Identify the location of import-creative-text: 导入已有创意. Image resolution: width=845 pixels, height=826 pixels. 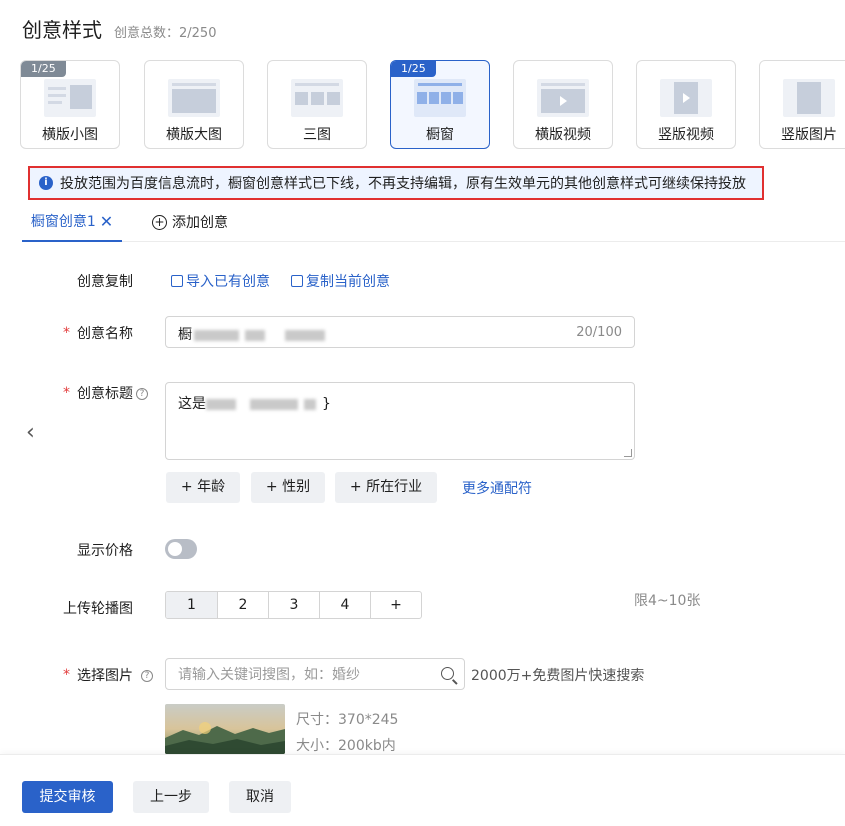
(228, 282).